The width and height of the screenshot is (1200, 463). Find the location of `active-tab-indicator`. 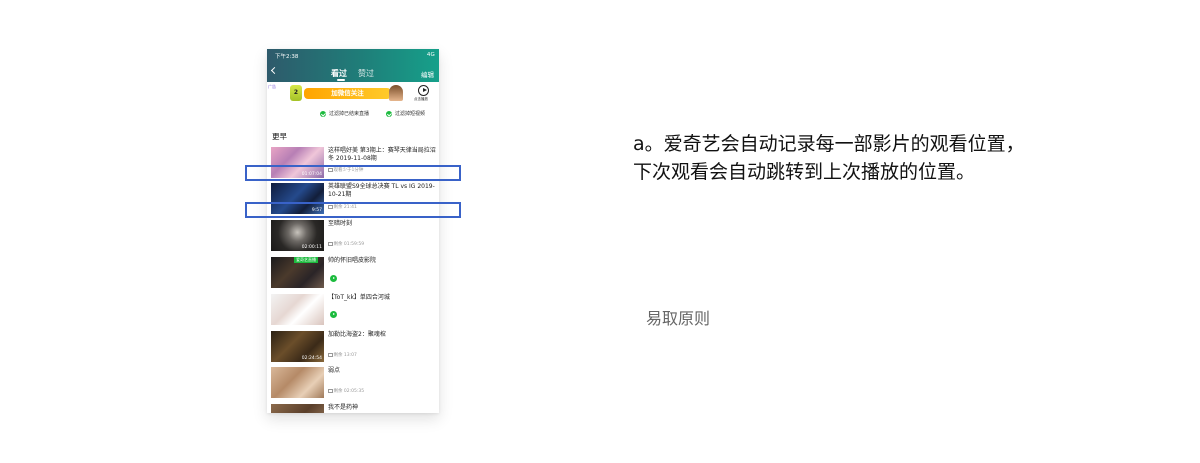

active-tab-indicator is located at coordinates (341, 80).